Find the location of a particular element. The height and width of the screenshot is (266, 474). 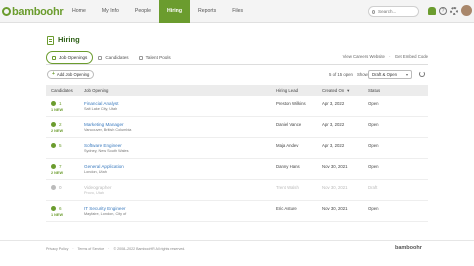

header-created-on: Created On ▼ is located at coordinates (336, 90).